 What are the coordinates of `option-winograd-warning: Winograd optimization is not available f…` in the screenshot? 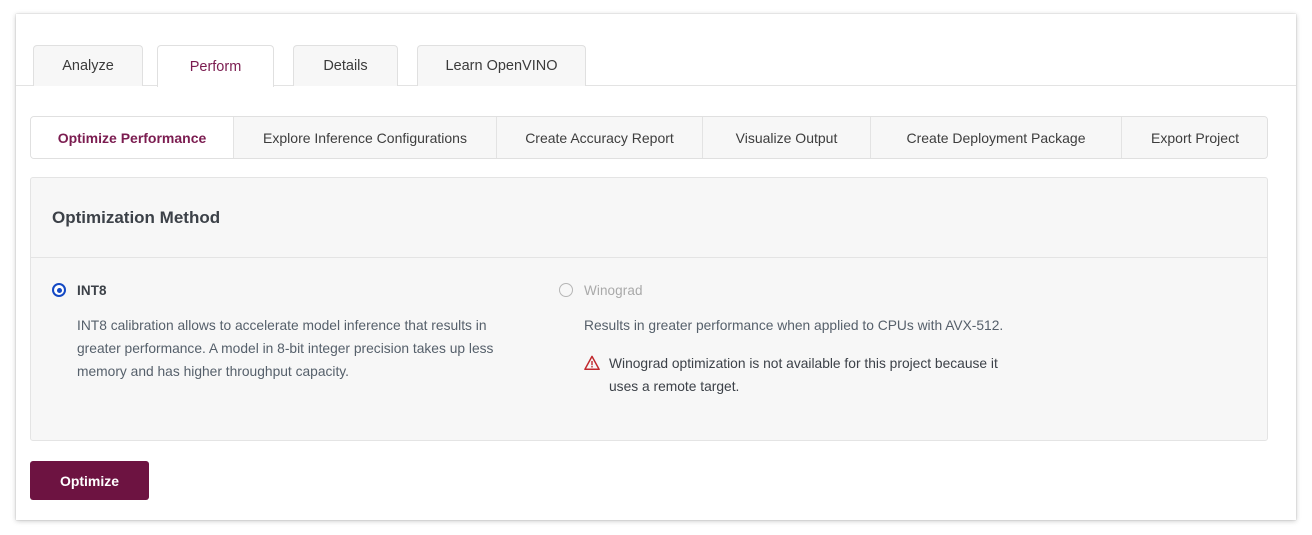 It's located at (799, 375).